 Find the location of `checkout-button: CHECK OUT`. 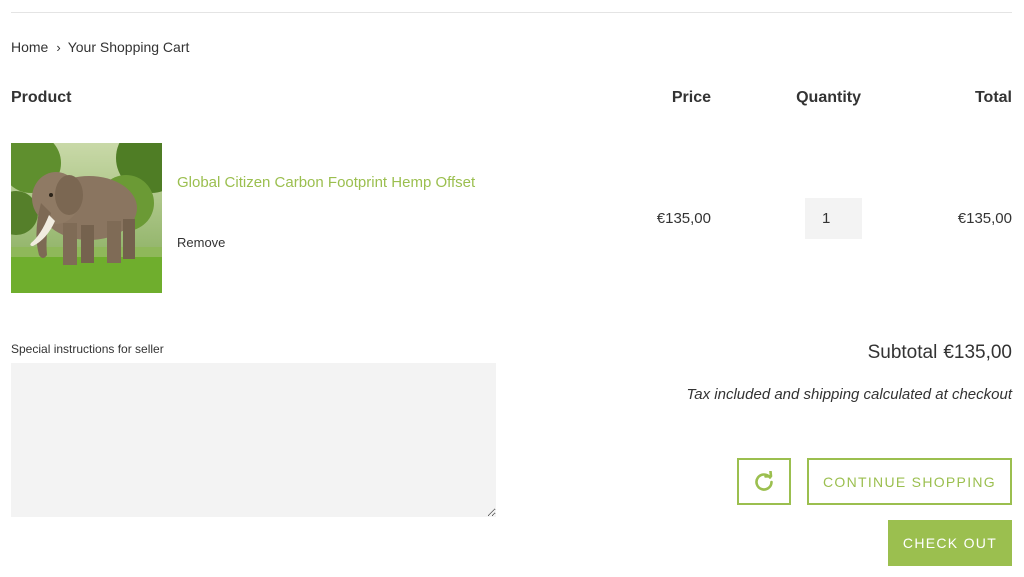

checkout-button: CHECK OUT is located at coordinates (950, 543).